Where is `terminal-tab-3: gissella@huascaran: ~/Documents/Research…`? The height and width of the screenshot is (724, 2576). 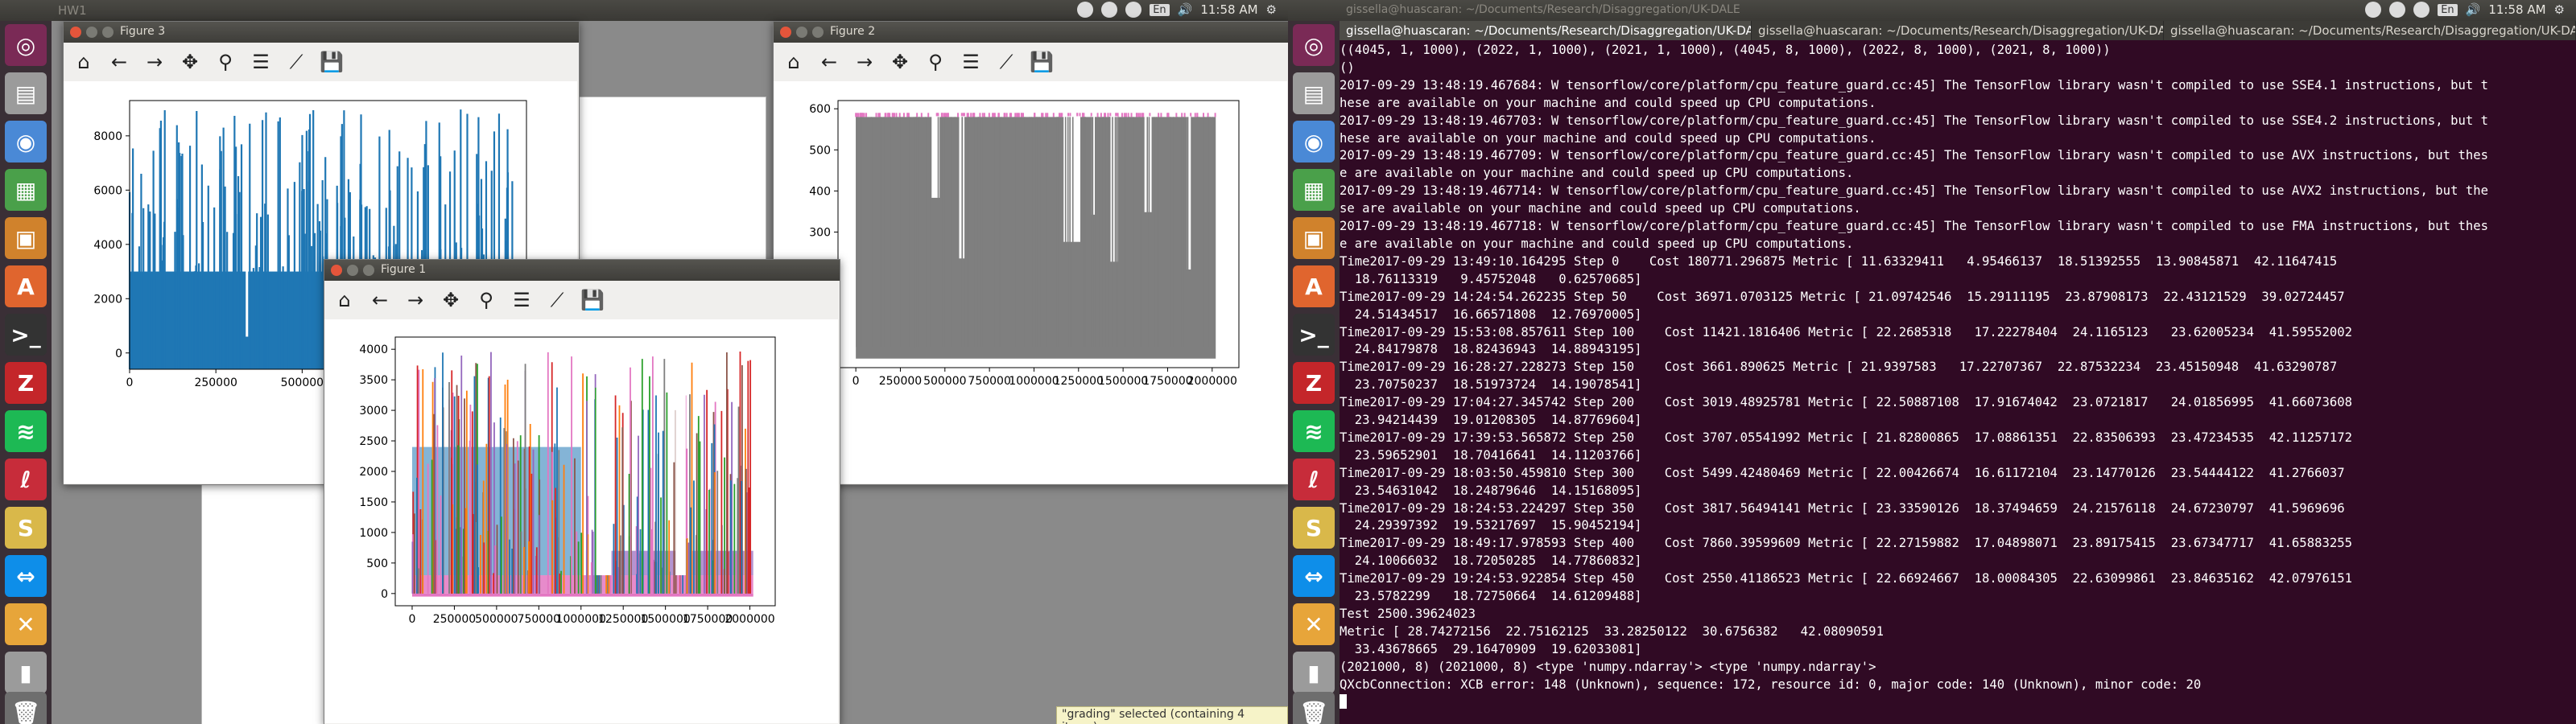
terminal-tab-3: gissella@huascaran: ~/Documents/Research… is located at coordinates (2370, 30).